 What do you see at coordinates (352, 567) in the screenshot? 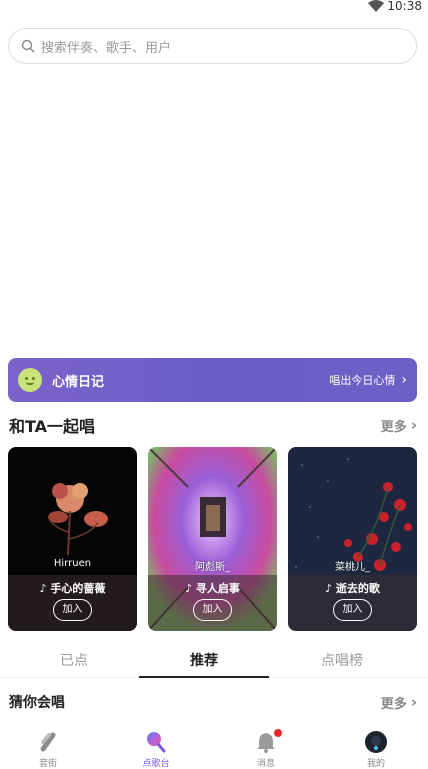
I see `singer-name: 菜桃儿_` at bounding box center [352, 567].